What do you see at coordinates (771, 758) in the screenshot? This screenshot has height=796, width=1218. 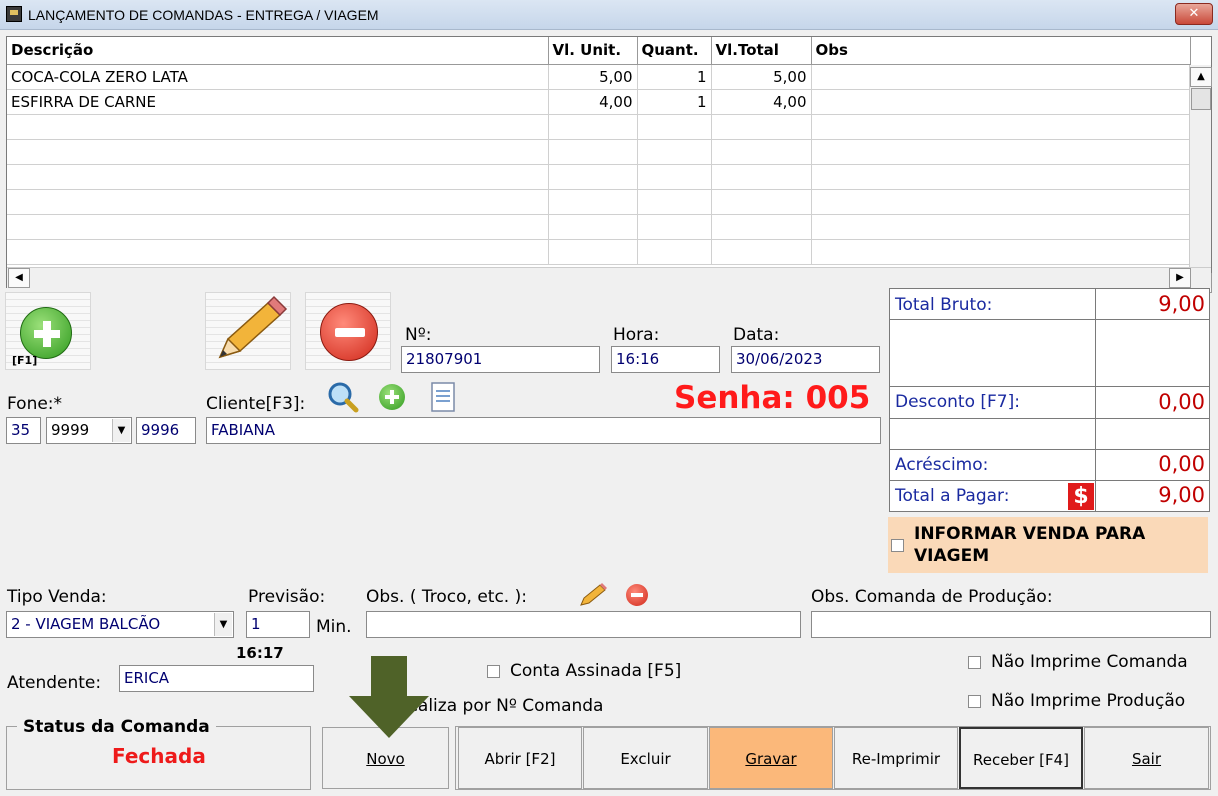 I see `gravar-button: Gravar` at bounding box center [771, 758].